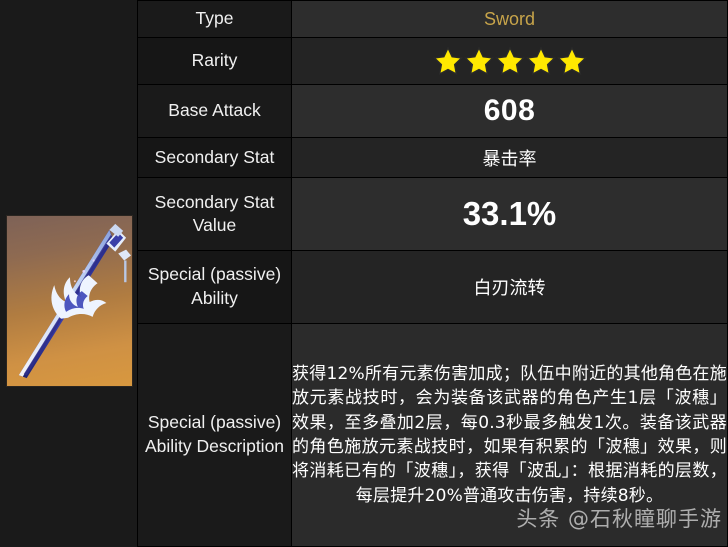  I want to click on row-value-special-ability: 白刃流转, so click(509, 287).